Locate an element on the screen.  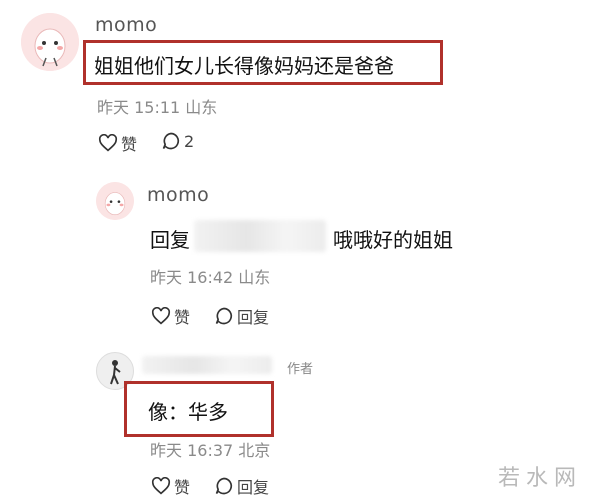
reply-text: 哦哦好的姐姐 is located at coordinates (393, 240).